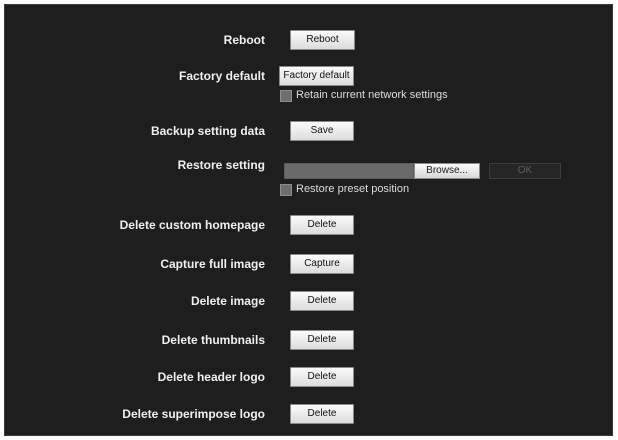  I want to click on reboot-row: Reboot Reboot, so click(308, 42).